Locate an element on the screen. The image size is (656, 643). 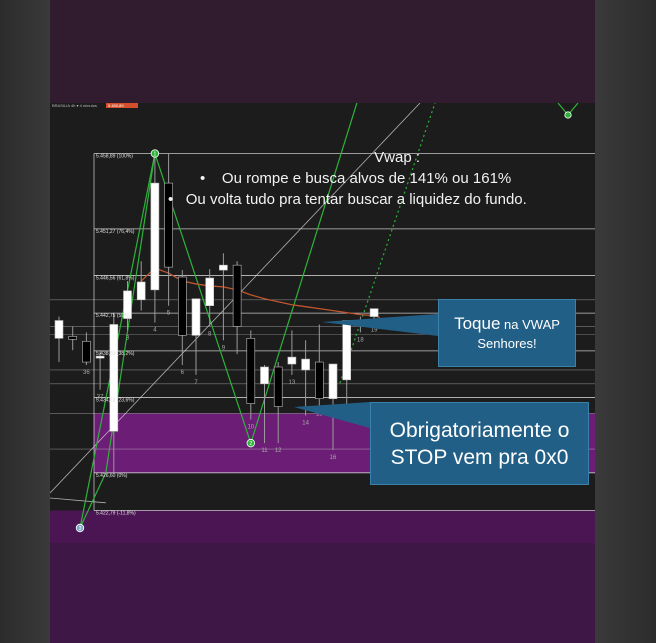
fib-level-label: 5.438,93 (38,2%) is located at coordinates (115, 354).